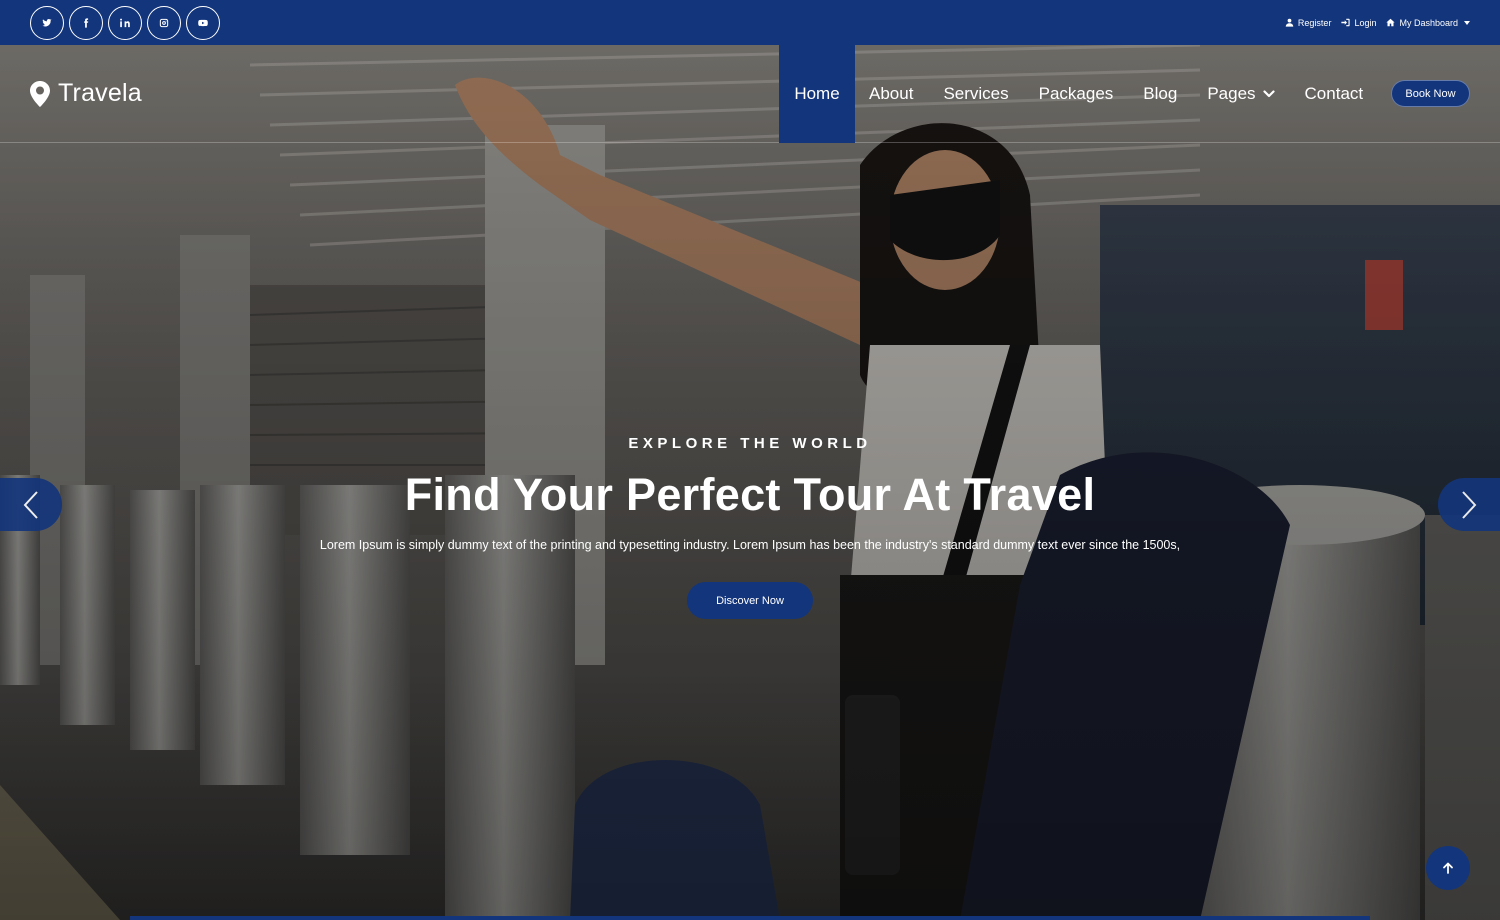 Image resolution: width=1500 pixels, height=920 pixels. What do you see at coordinates (1268, 94) in the screenshot?
I see `chevron-down-icon` at bounding box center [1268, 94].